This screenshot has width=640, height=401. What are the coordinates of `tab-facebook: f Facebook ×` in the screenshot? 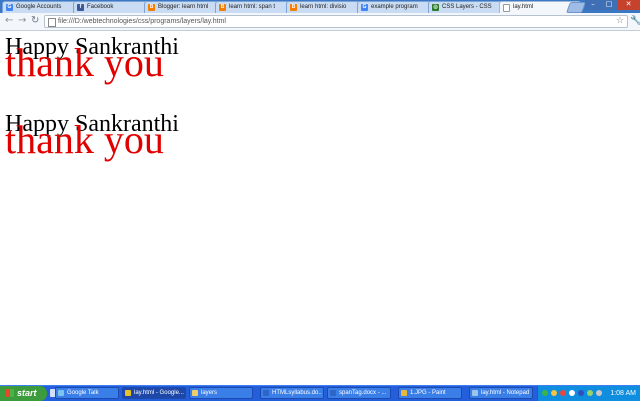 It's located at (114, 7).